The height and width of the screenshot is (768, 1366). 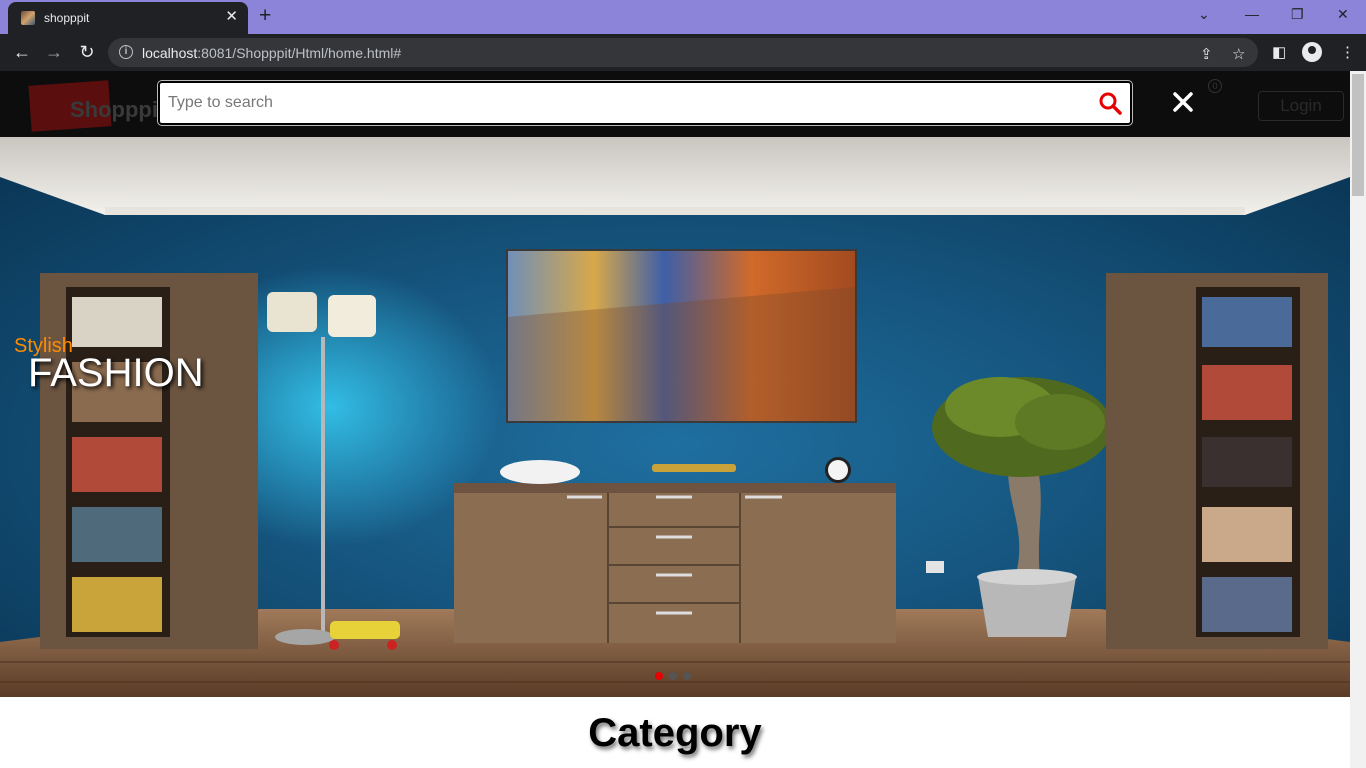 I want to click on star-icon: ☆, so click(x=1238, y=54).